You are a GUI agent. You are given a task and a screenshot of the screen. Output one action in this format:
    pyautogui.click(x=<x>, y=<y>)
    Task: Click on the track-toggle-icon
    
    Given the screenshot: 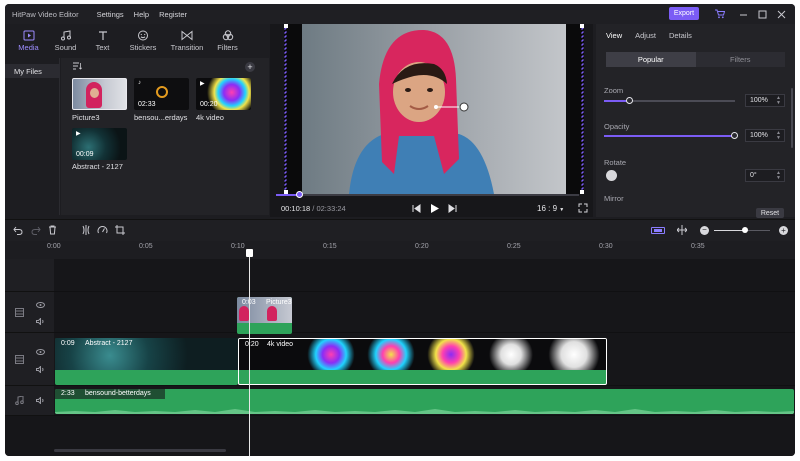 What is the action you would take?
    pyautogui.click(x=658, y=230)
    